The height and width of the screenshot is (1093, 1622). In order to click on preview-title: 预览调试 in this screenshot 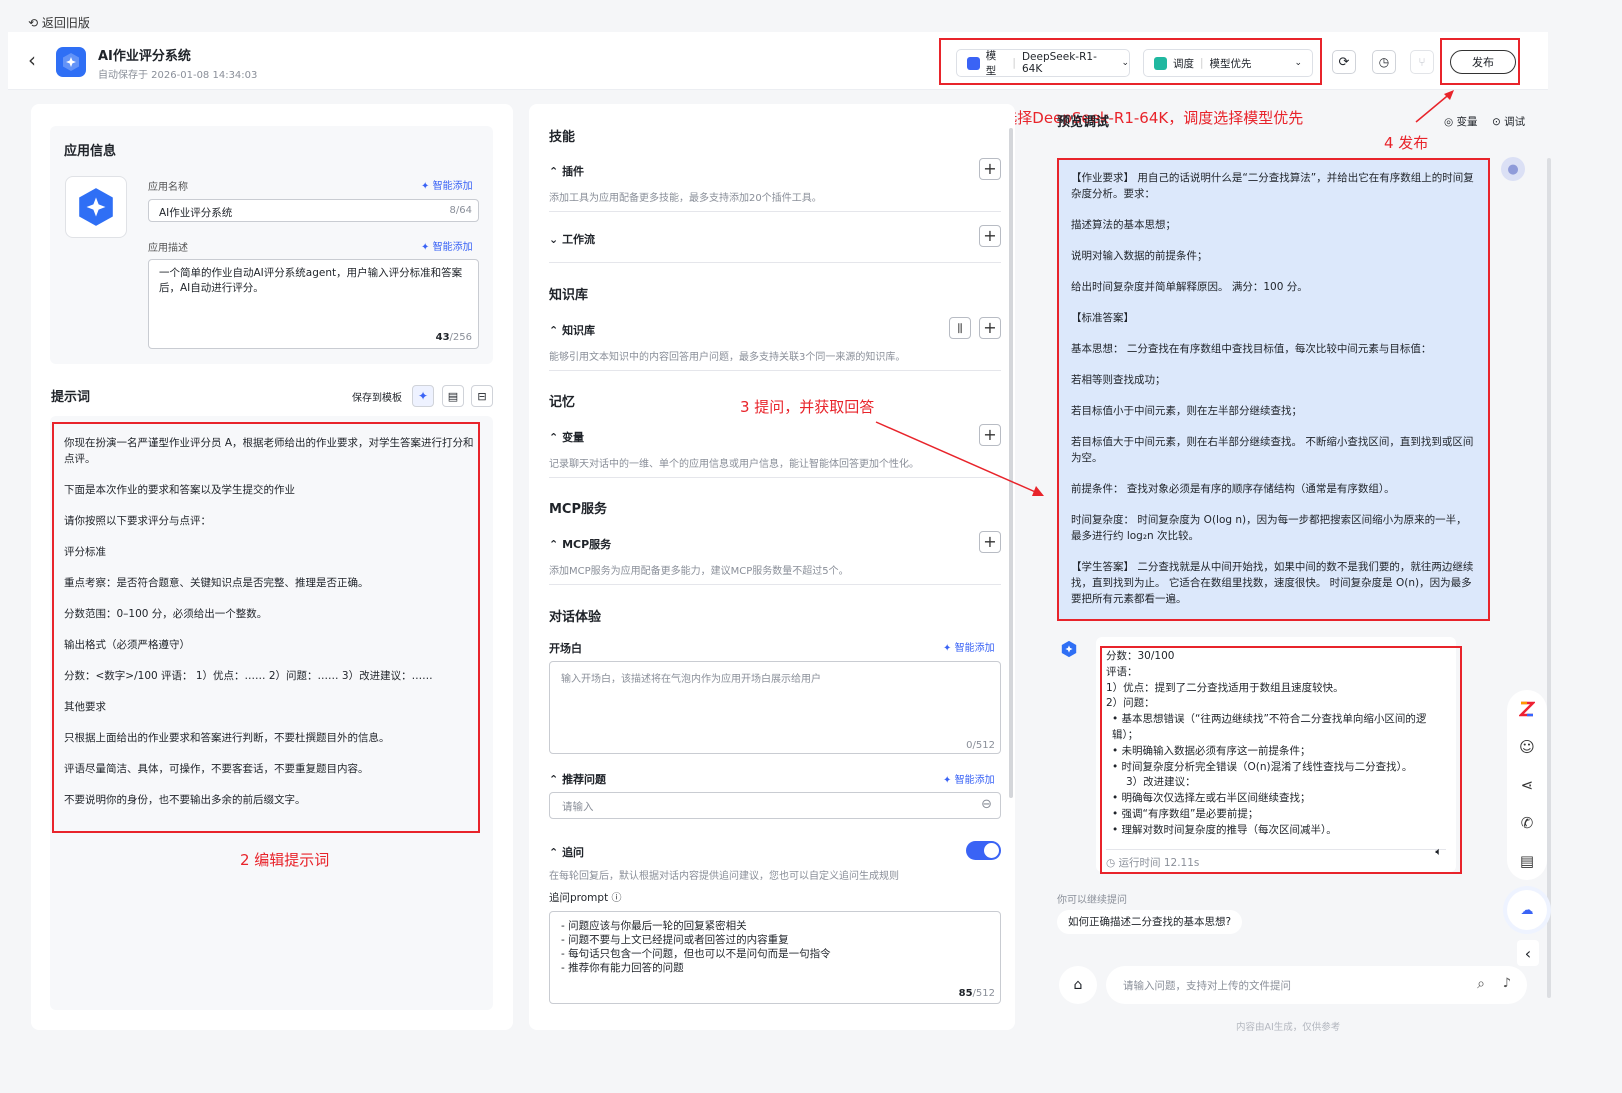, I will do `click(1083, 122)`.